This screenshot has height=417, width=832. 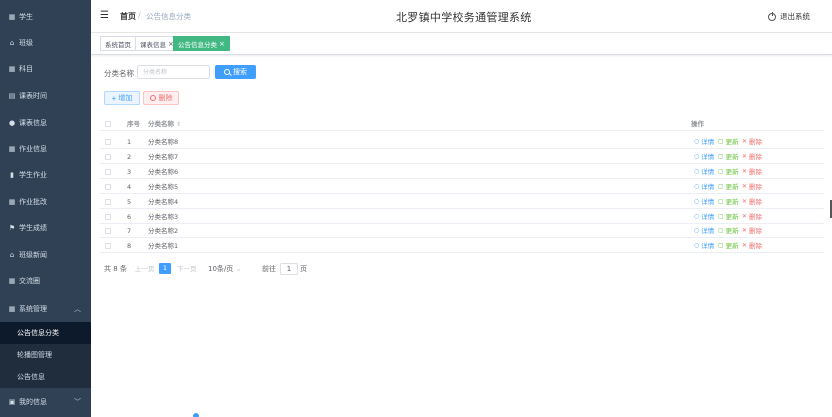 What do you see at coordinates (462, 172) in the screenshot?
I see `table-row: 3 分类名称6 ○ 详情 ▢ 更新 ✕ 删除` at bounding box center [462, 172].